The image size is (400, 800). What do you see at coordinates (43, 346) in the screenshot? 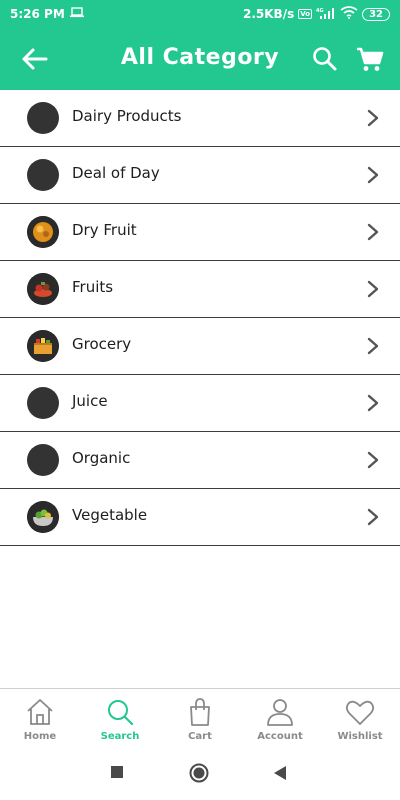
I see `grocery-thumbnail` at bounding box center [43, 346].